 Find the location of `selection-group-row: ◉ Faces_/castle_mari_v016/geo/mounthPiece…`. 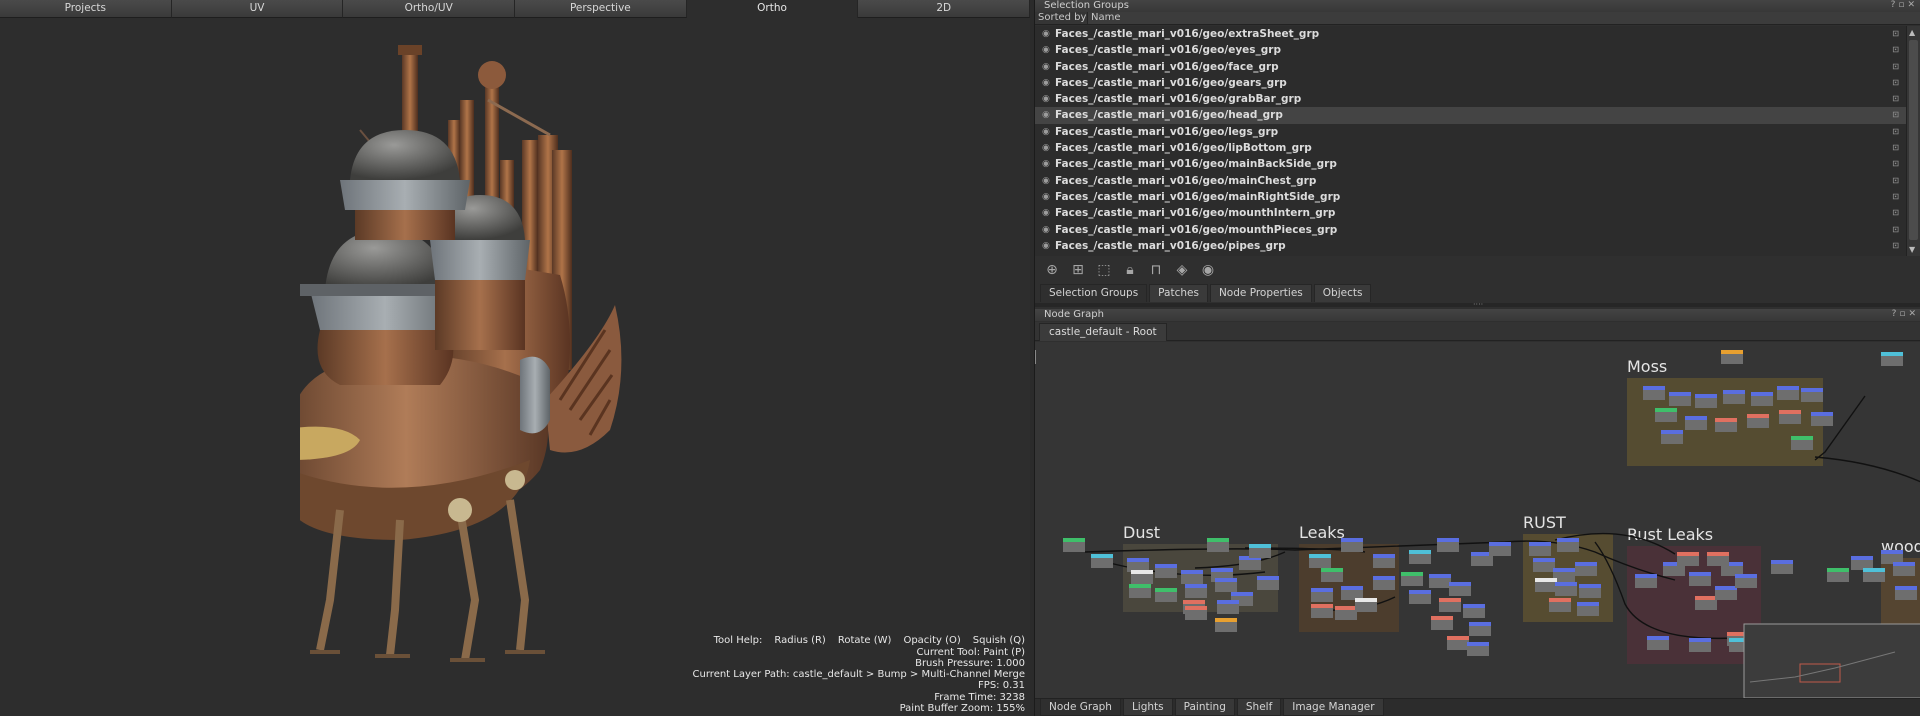

selection-group-row: ◉ Faces_/castle_mari_v016/geo/mounthPiece… is located at coordinates (1477, 230).